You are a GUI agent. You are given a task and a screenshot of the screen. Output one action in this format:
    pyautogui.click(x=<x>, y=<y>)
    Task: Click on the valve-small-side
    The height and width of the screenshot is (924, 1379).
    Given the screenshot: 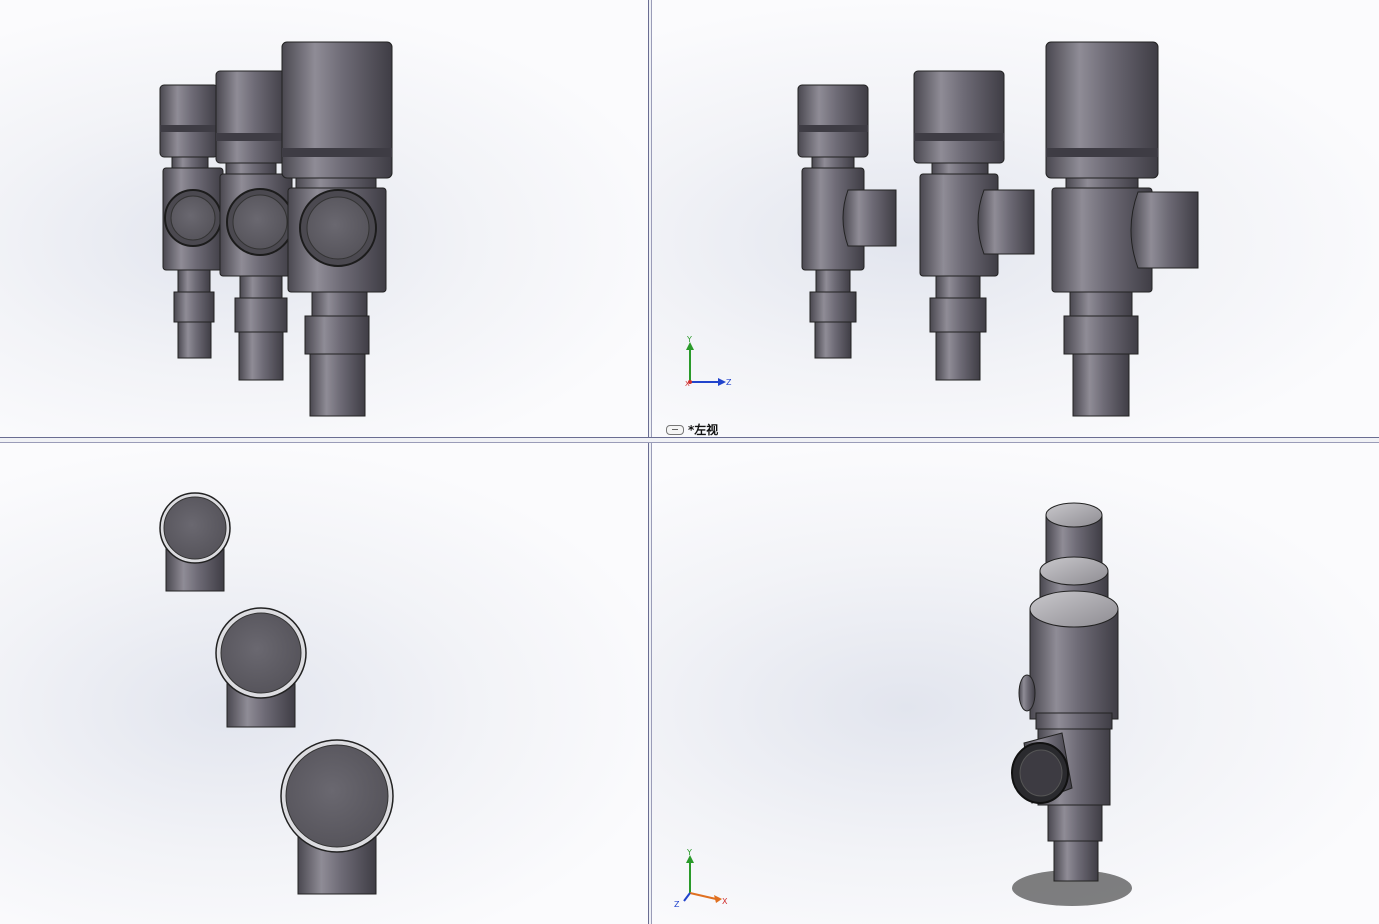 What is the action you would take?
    pyautogui.click(x=847, y=221)
    